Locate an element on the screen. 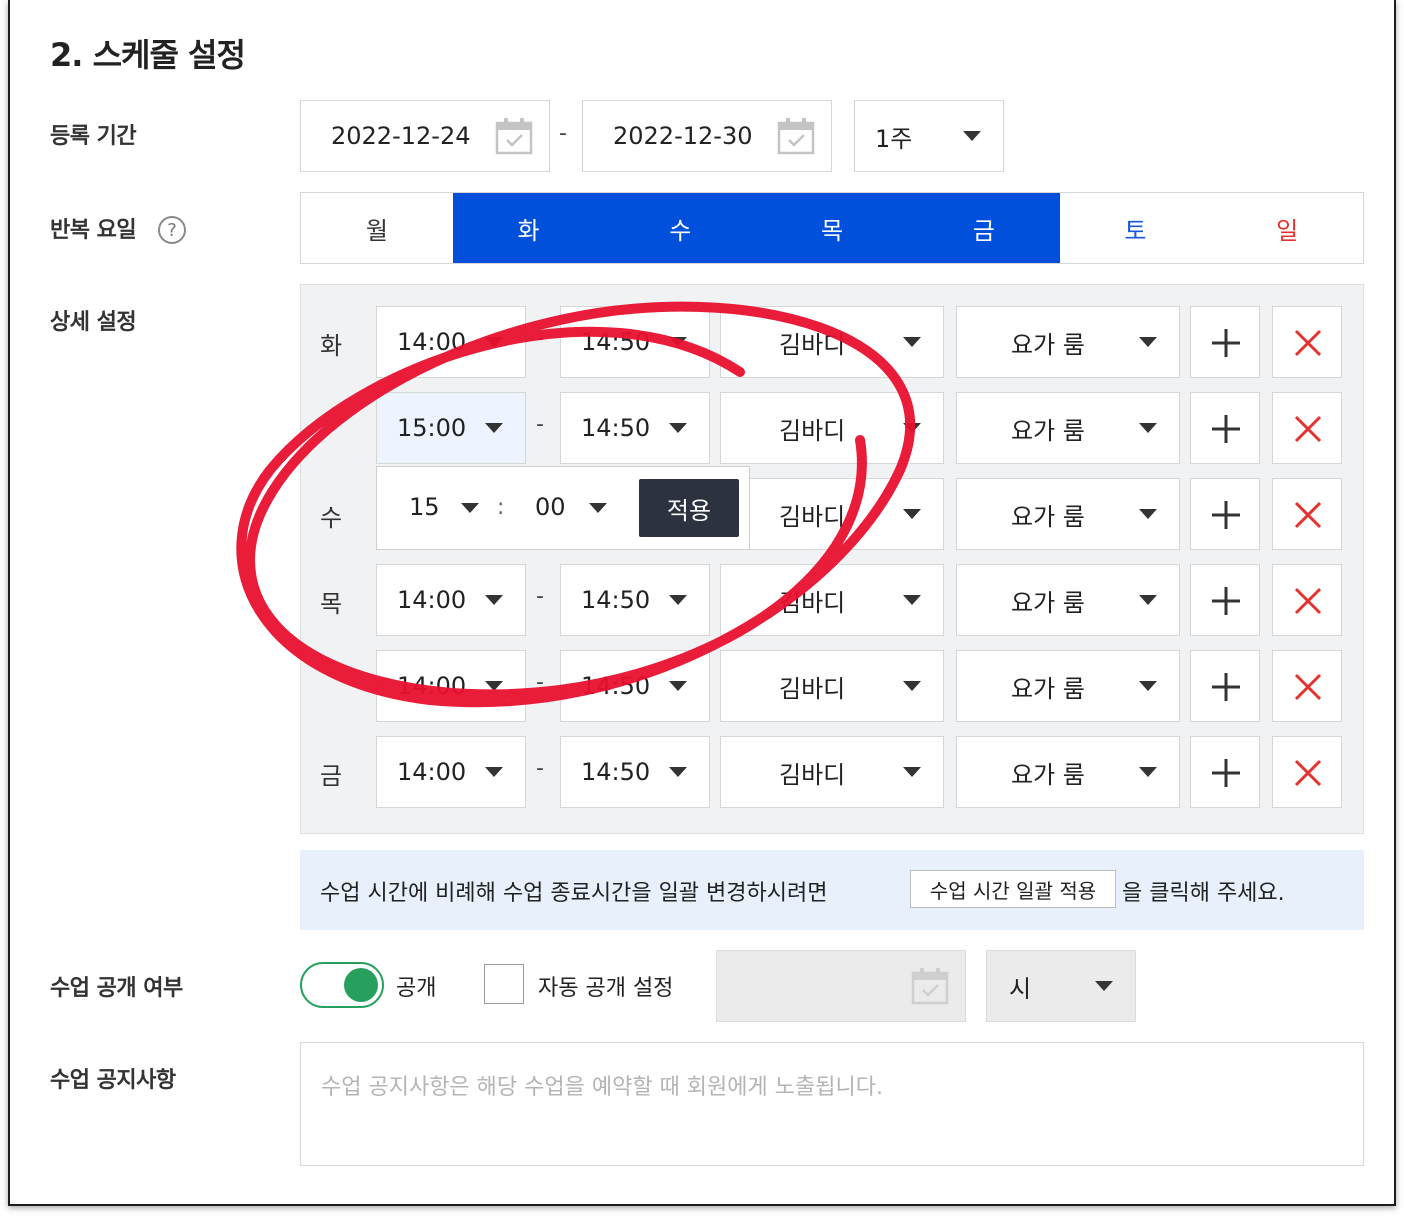 Image resolution: width=1404 pixels, height=1222 pixels. auto-publish-hour-select: 시 is located at coordinates (1061, 986).